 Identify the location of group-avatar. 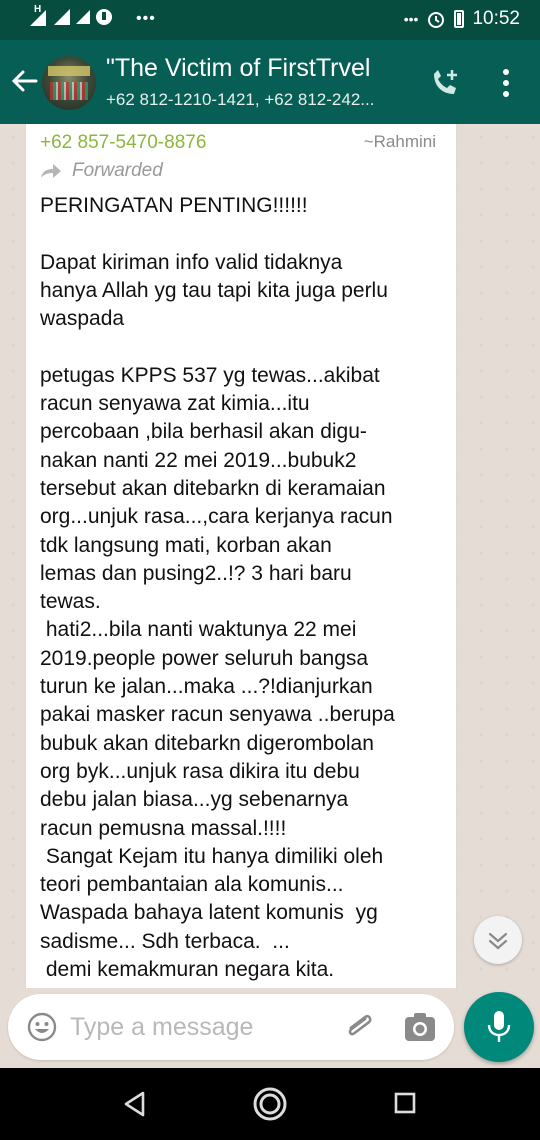
(69, 83).